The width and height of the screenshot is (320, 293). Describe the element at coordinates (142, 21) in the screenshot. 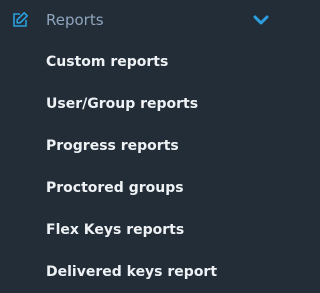

I see `reports-menu-header: Reports` at that location.